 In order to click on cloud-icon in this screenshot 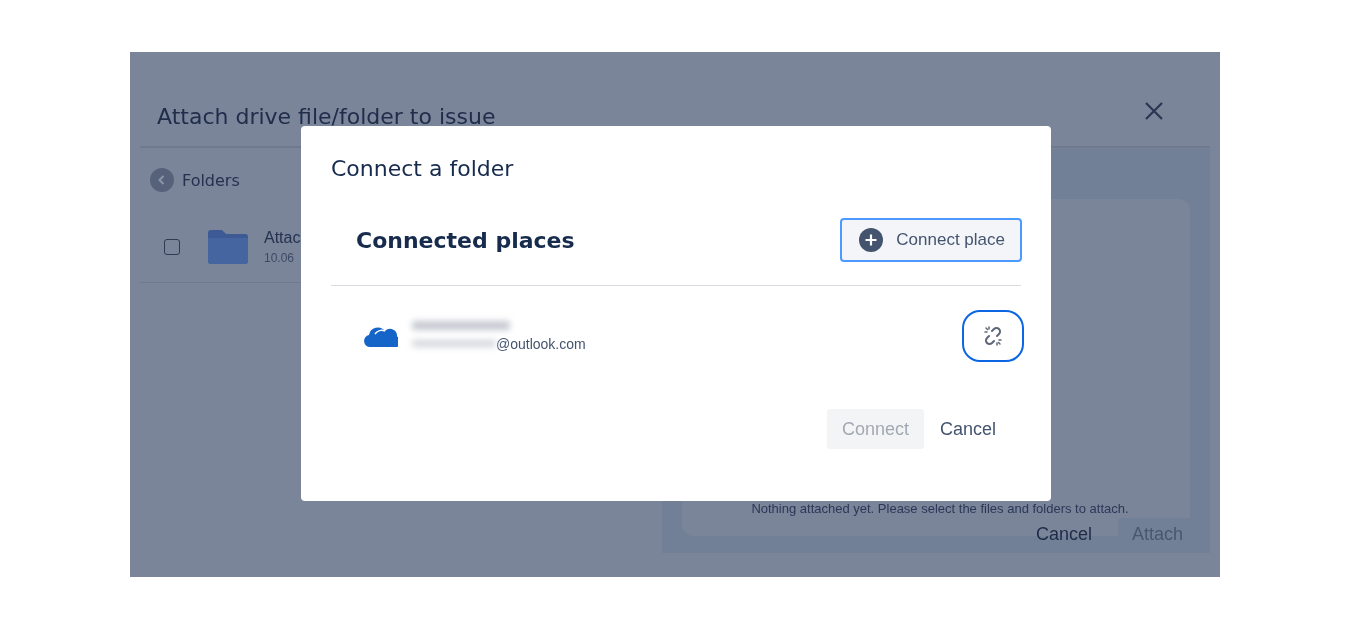, I will do `click(380, 336)`.